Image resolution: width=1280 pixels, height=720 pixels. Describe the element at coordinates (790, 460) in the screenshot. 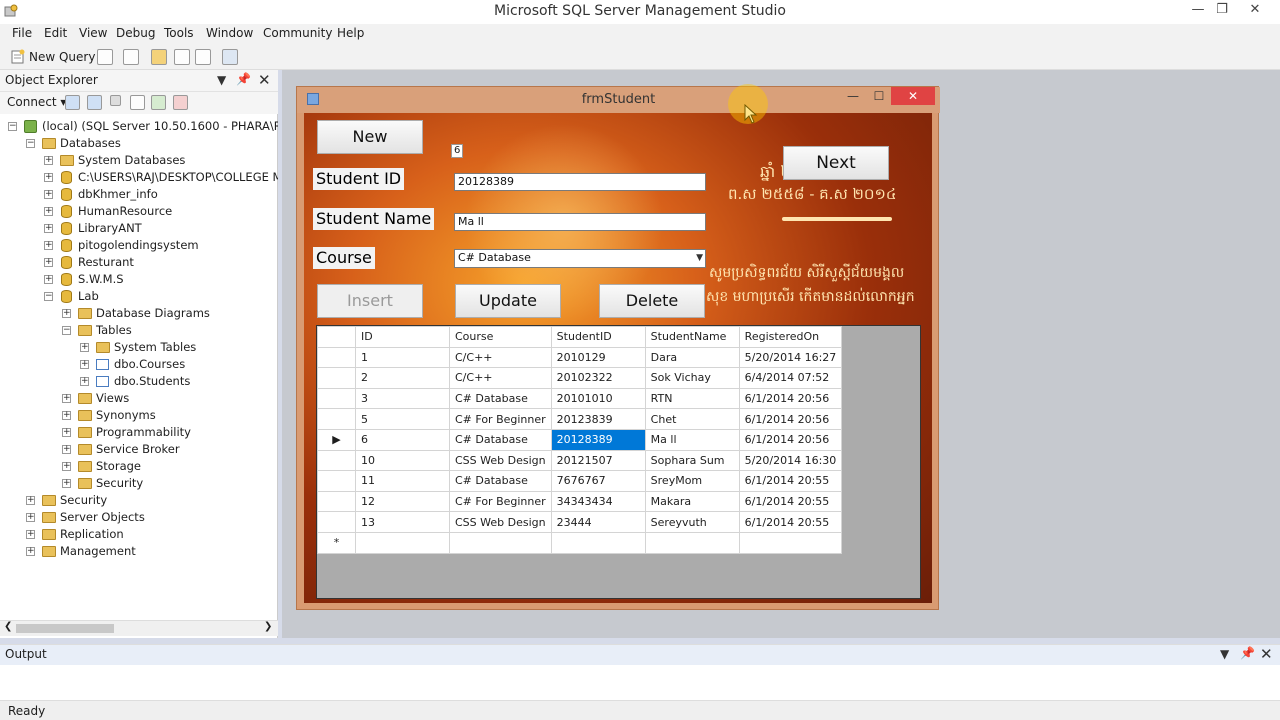

I see `cell-registered-on: 5/20/2014 16:30` at that location.